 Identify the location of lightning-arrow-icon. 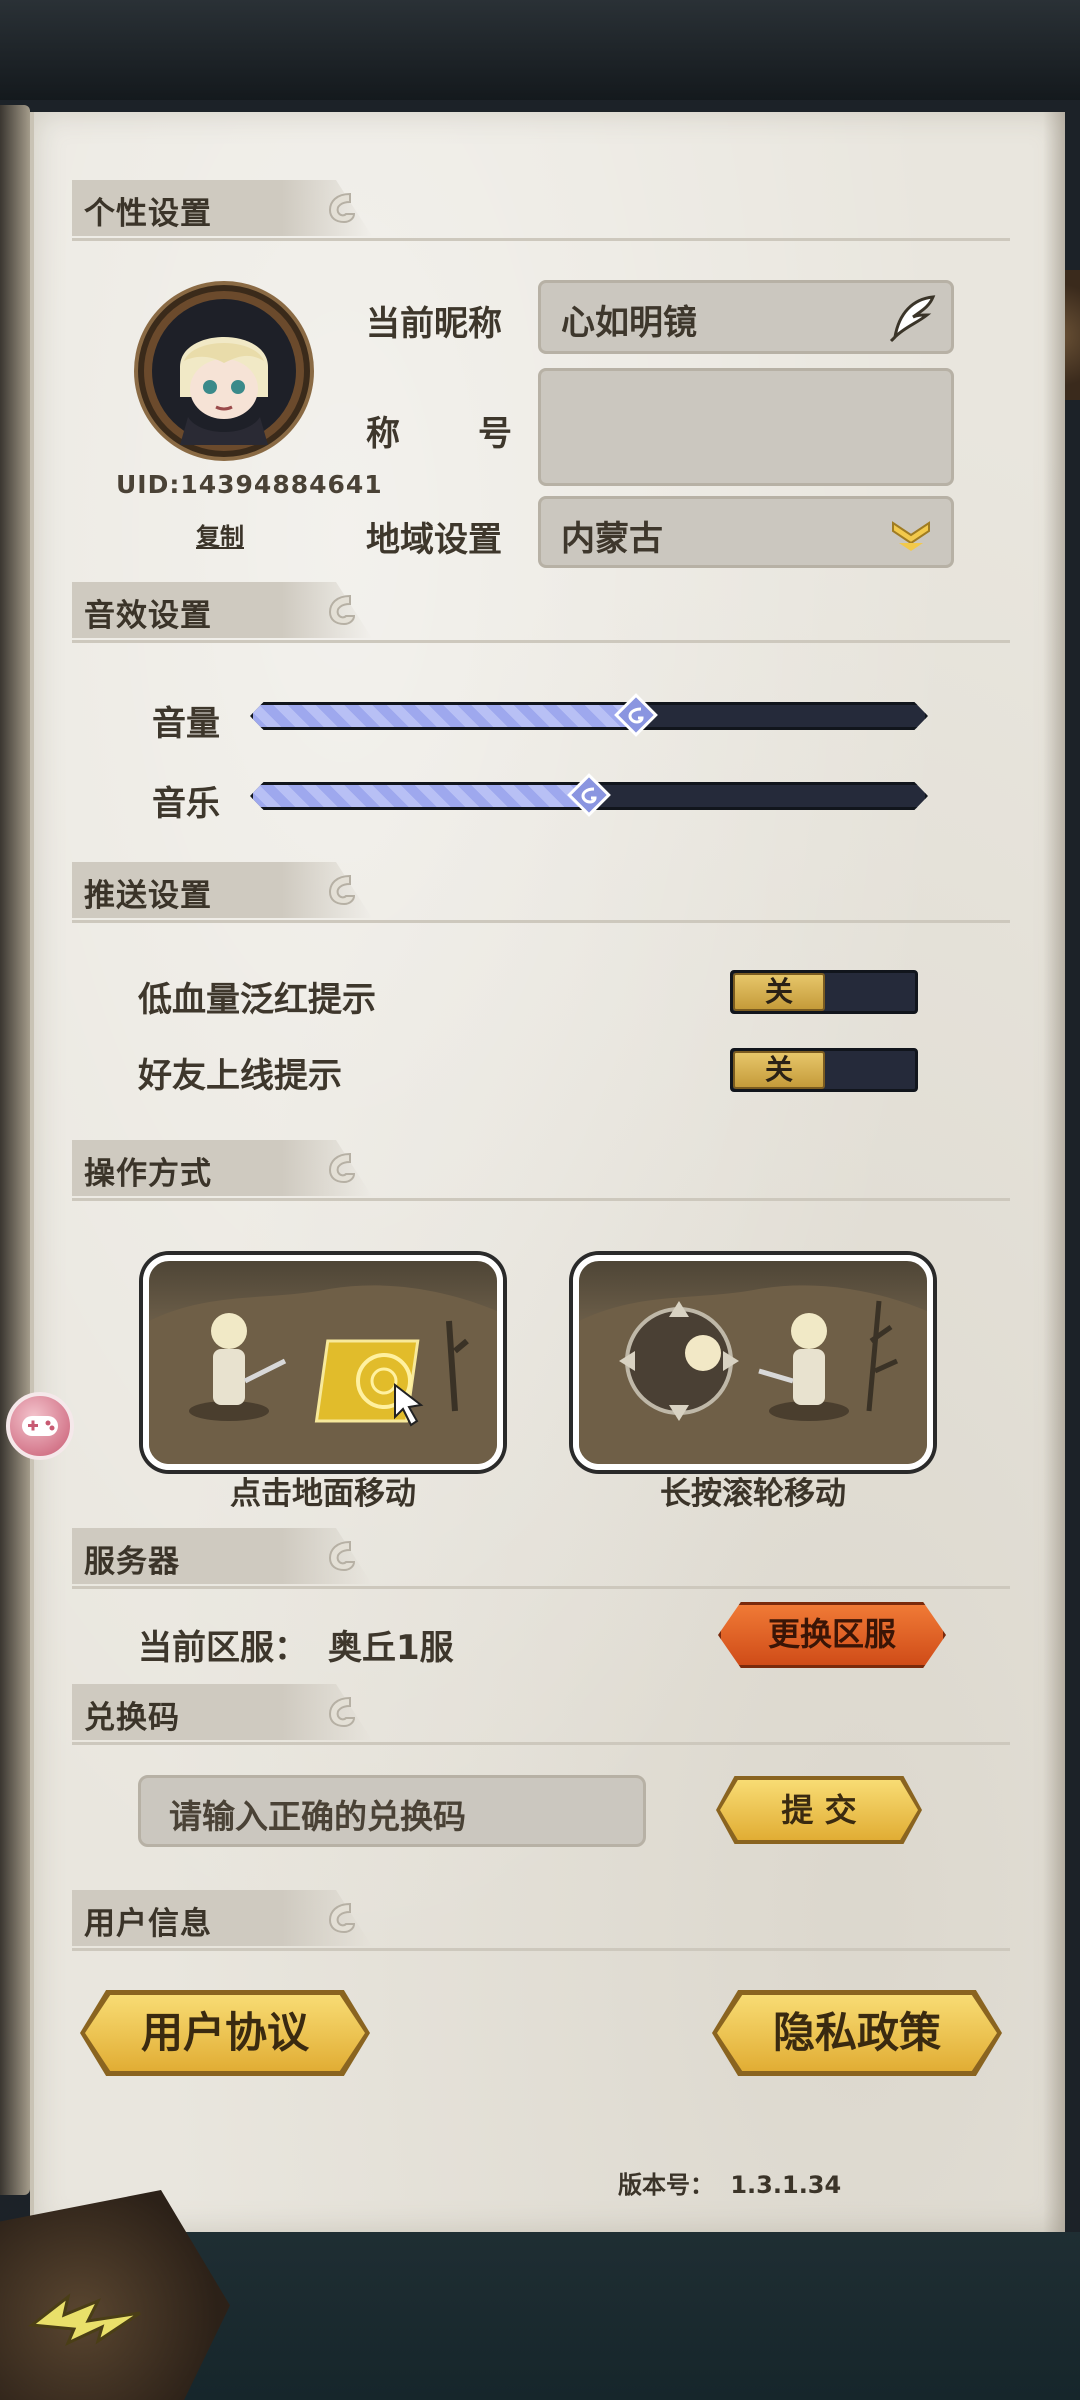
(88, 2322).